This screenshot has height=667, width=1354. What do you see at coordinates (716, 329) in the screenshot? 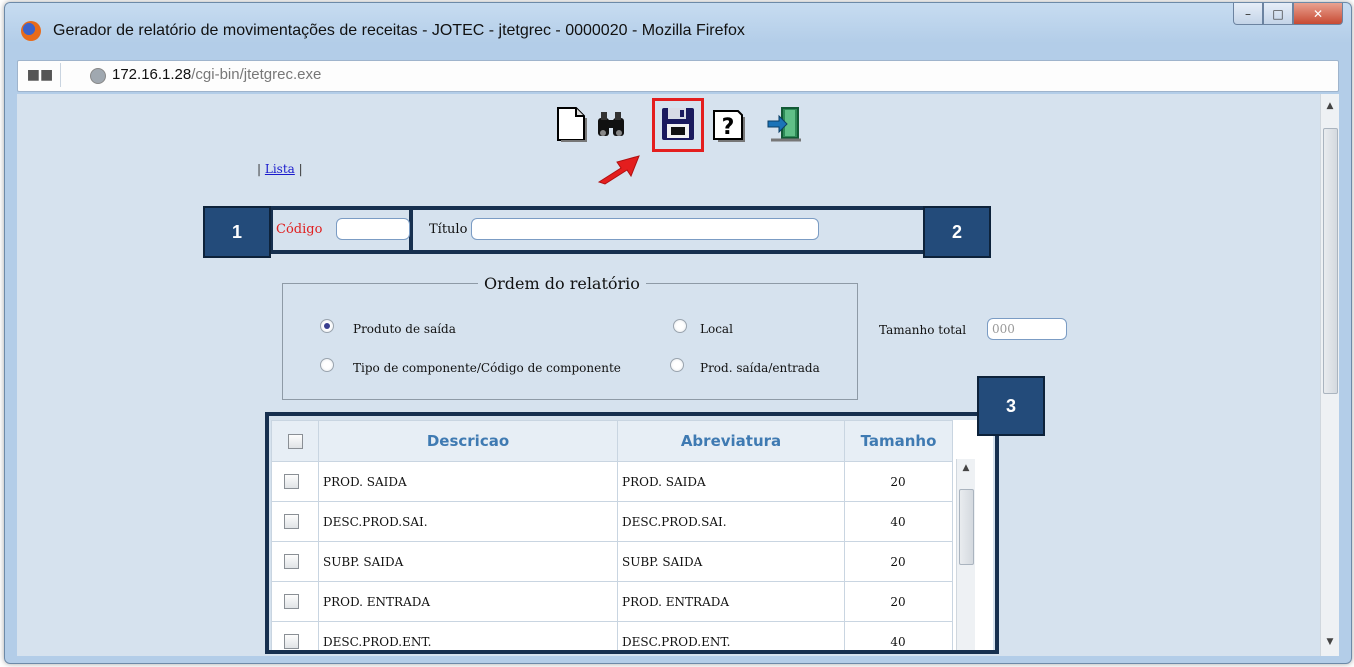
I see `radio-label-local: Local` at bounding box center [716, 329].